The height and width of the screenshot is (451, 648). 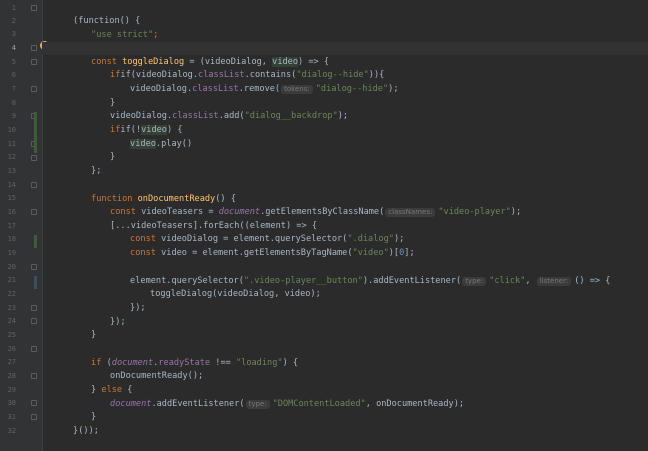 What do you see at coordinates (13, 89) in the screenshot?
I see `line-number: 7` at bounding box center [13, 89].